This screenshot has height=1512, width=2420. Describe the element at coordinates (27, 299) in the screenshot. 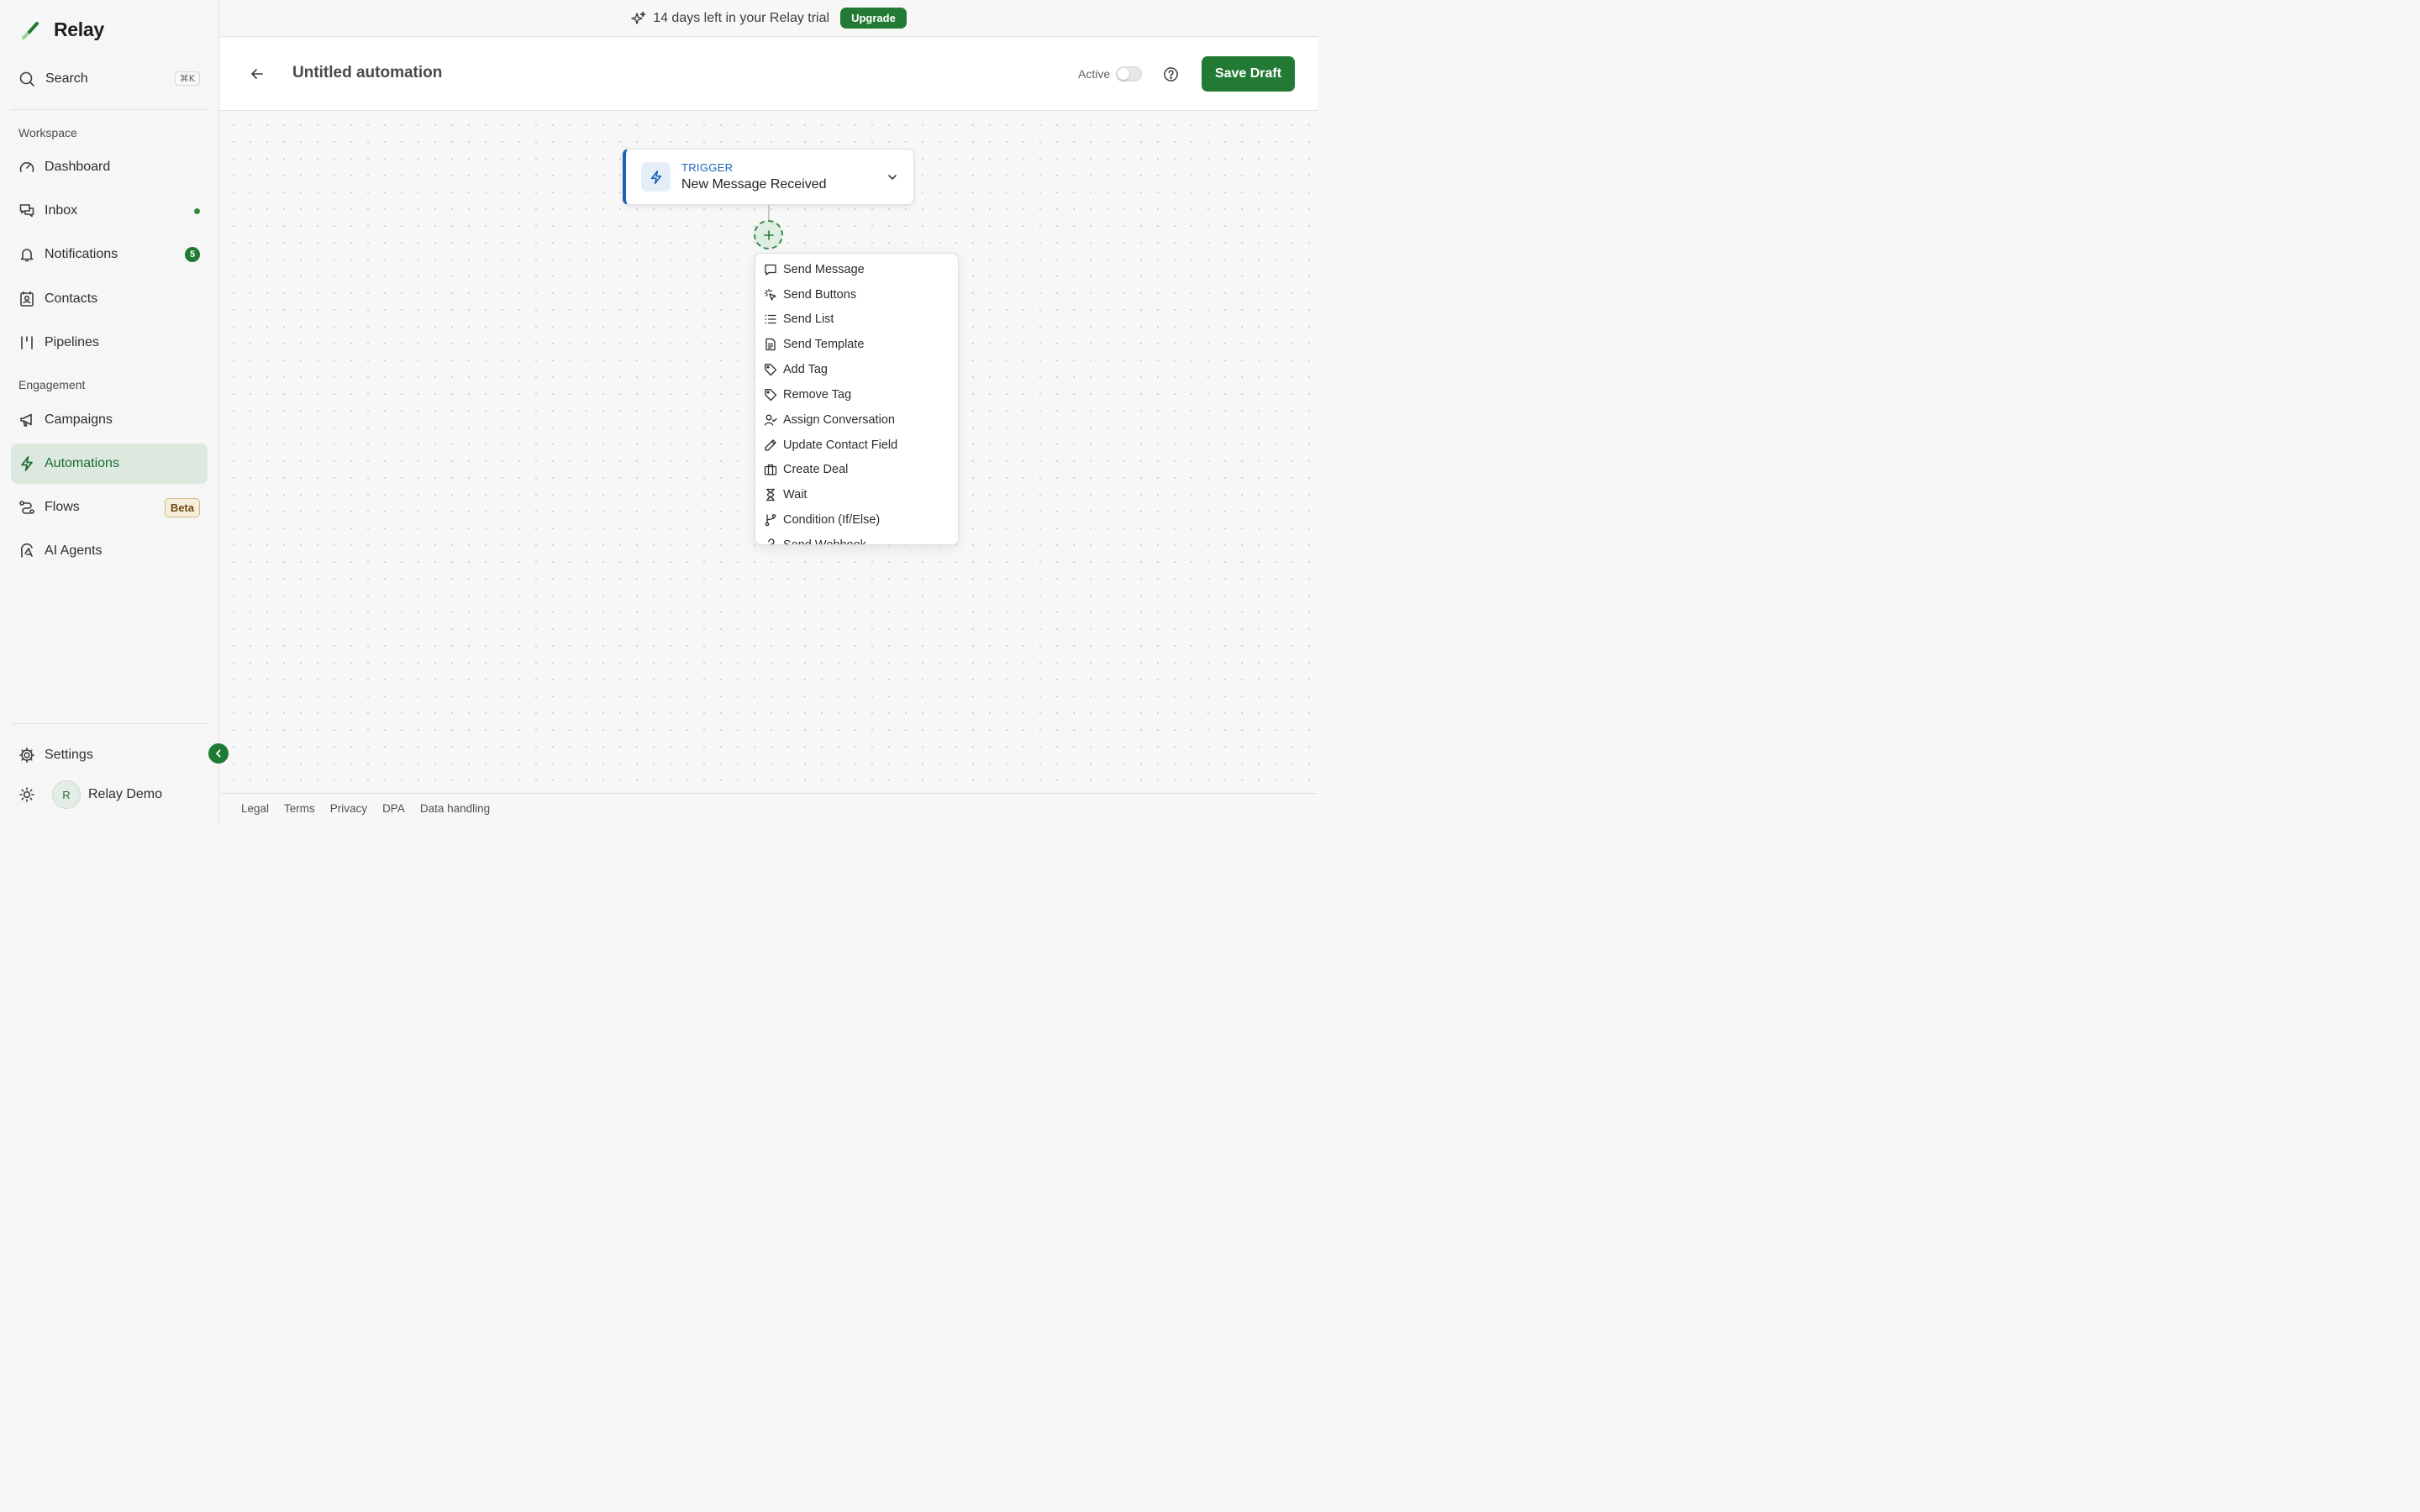

I see `contact-book-icon` at that location.